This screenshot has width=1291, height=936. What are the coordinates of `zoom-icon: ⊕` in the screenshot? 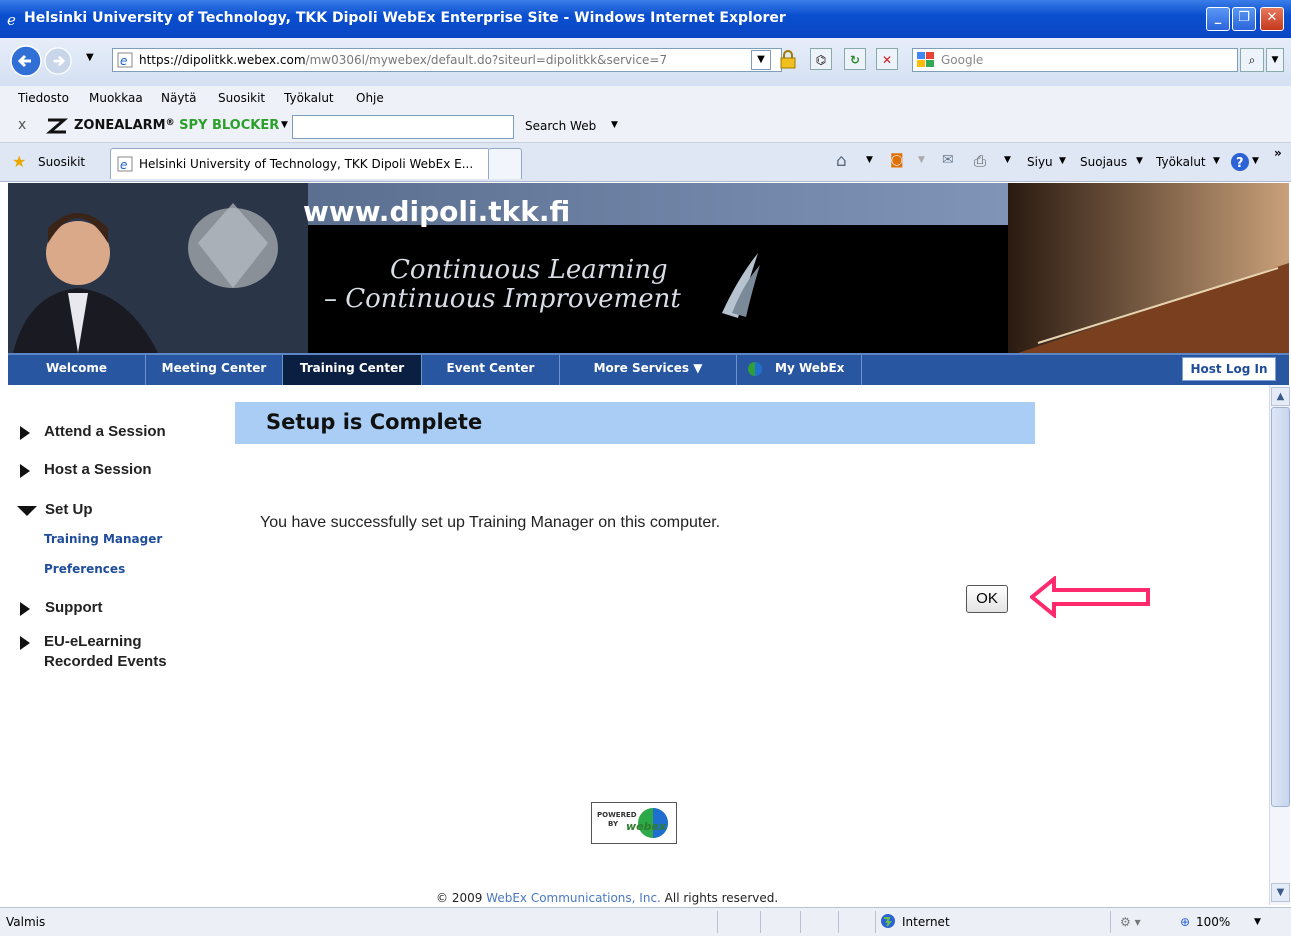 It's located at (1185, 922).